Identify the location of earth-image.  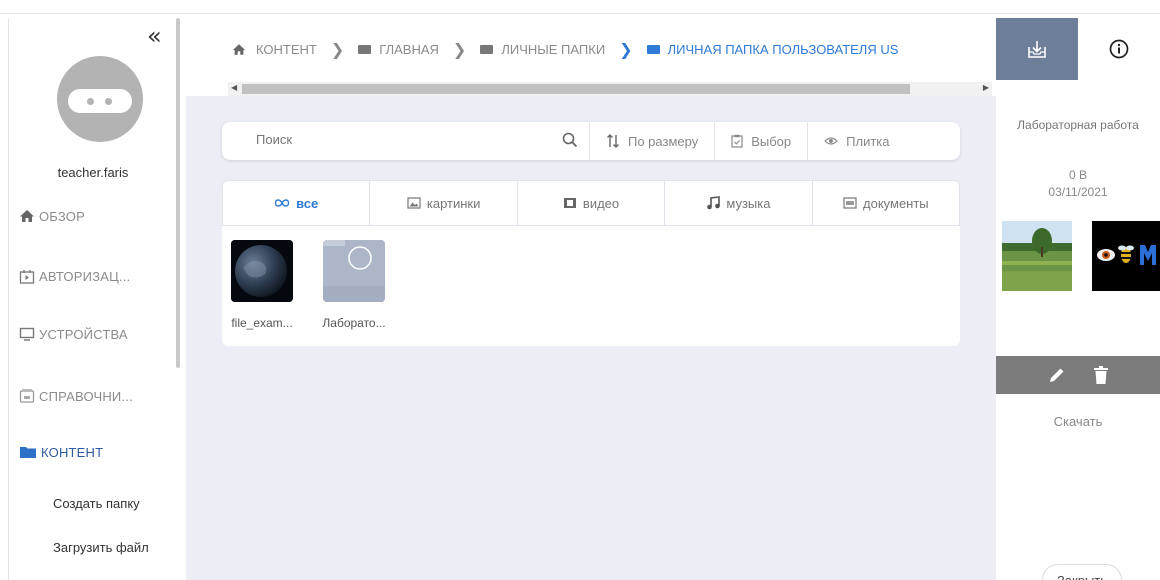
(262, 271).